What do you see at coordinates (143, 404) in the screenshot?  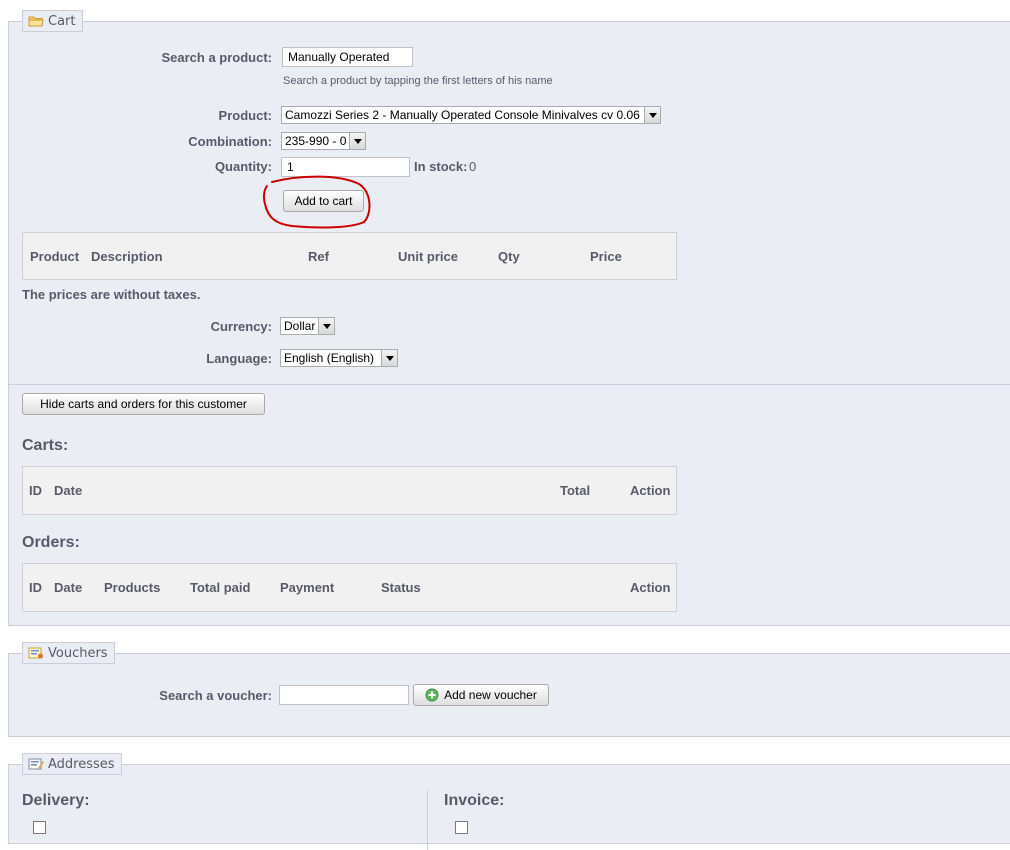 I see `hide-carts-orders-button: Hide carts and orders for this customer` at bounding box center [143, 404].